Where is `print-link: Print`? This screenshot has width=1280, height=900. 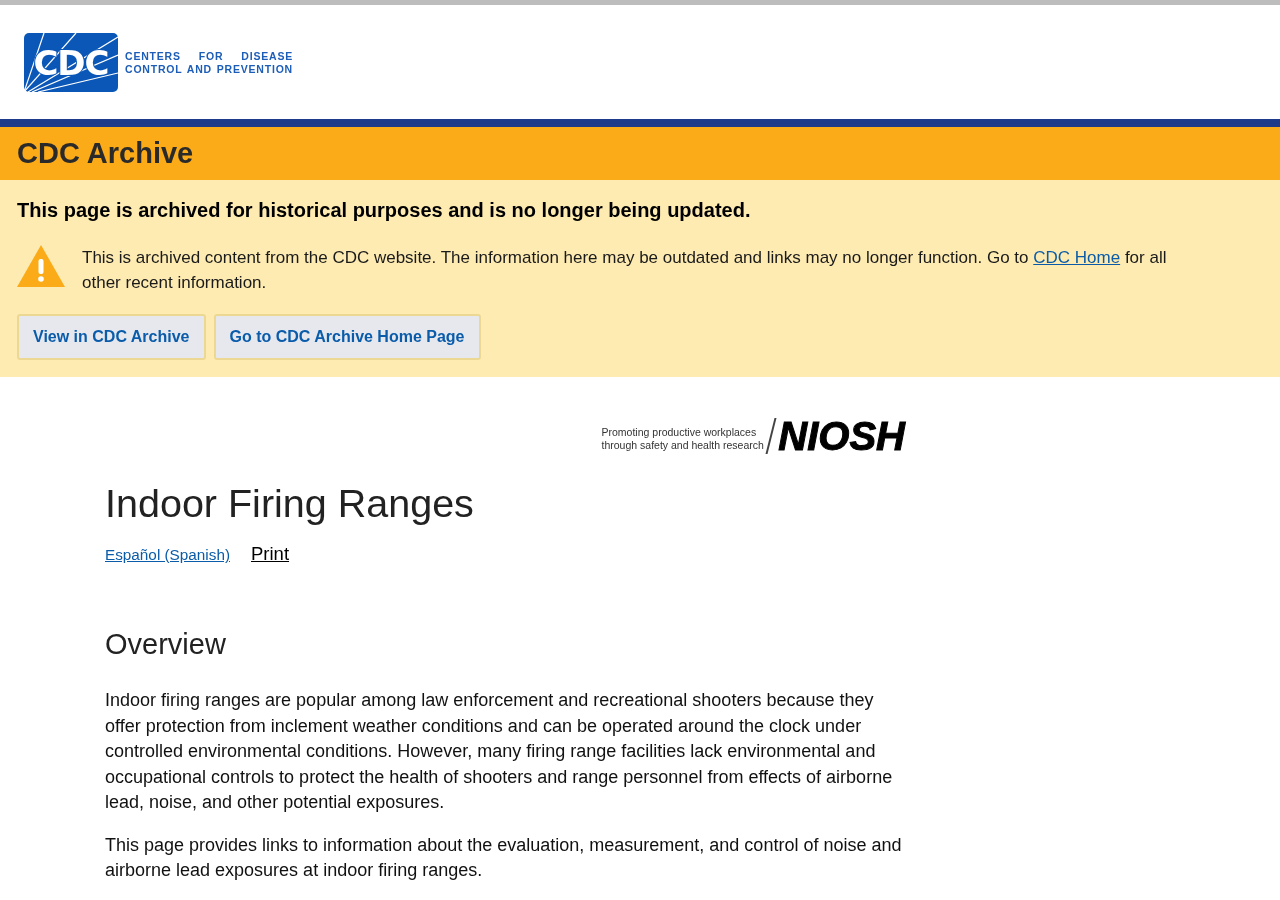
print-link: Print is located at coordinates (270, 554).